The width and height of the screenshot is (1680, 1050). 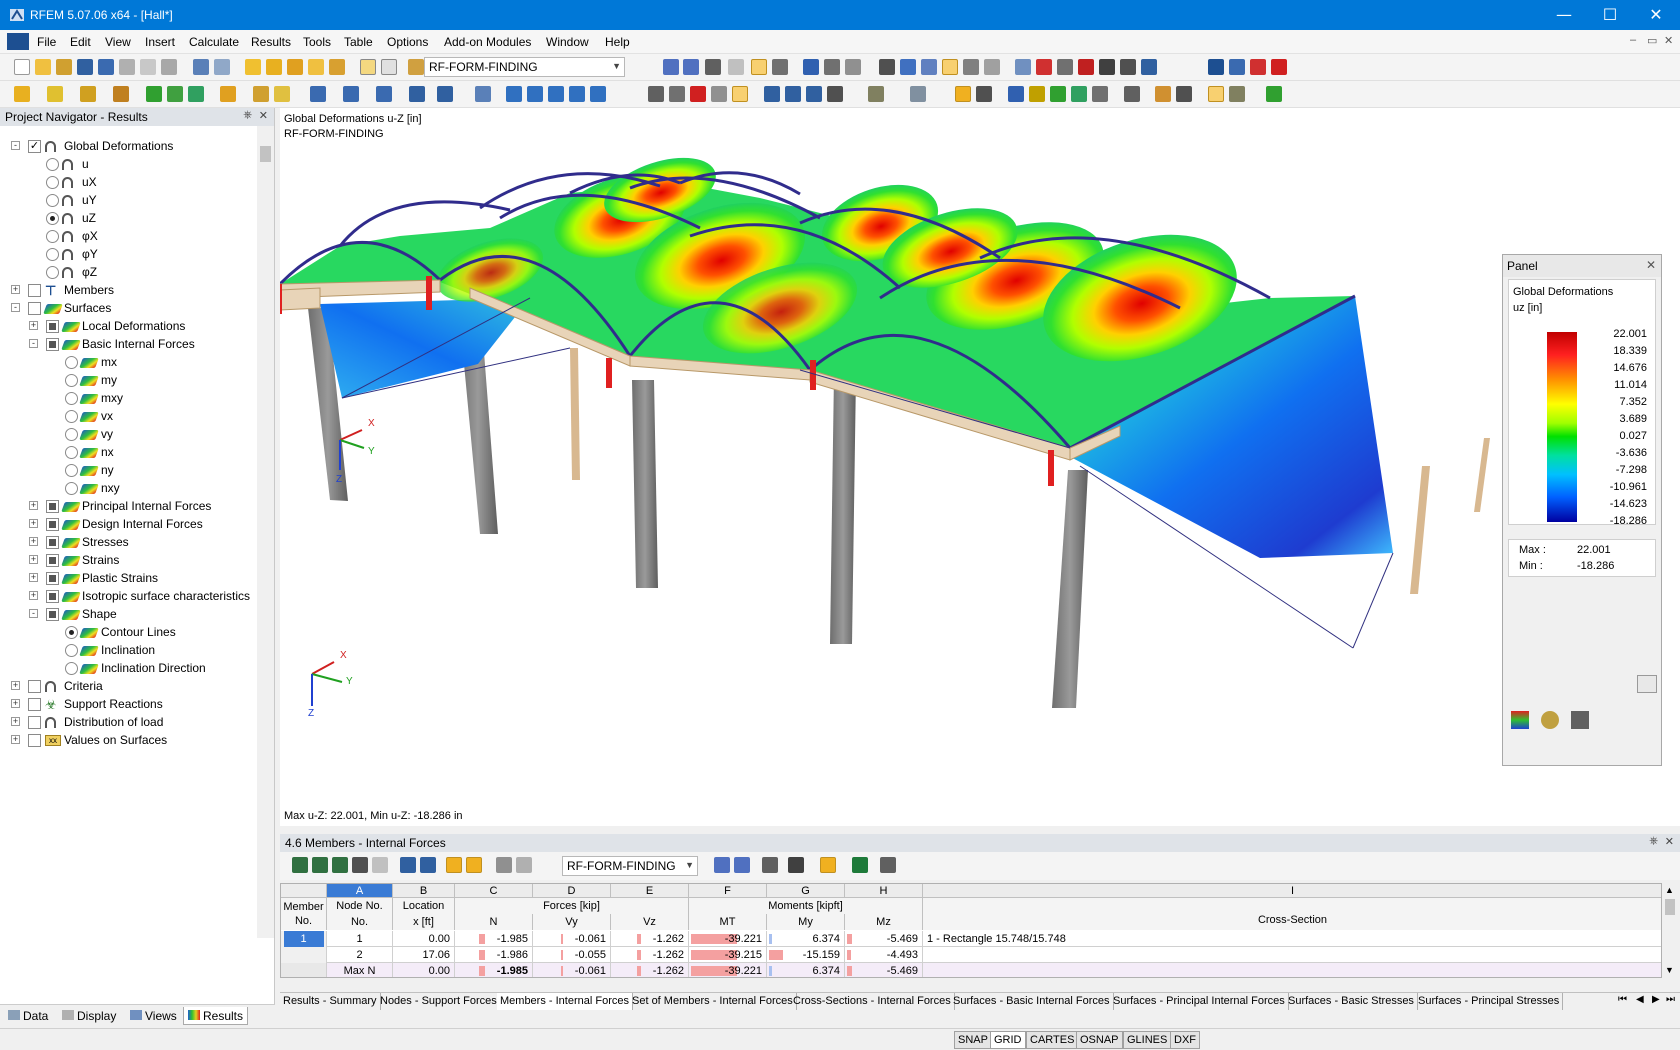 I want to click on tree-item-plastic-strains: + Plastic Strains, so click(x=125, y=578).